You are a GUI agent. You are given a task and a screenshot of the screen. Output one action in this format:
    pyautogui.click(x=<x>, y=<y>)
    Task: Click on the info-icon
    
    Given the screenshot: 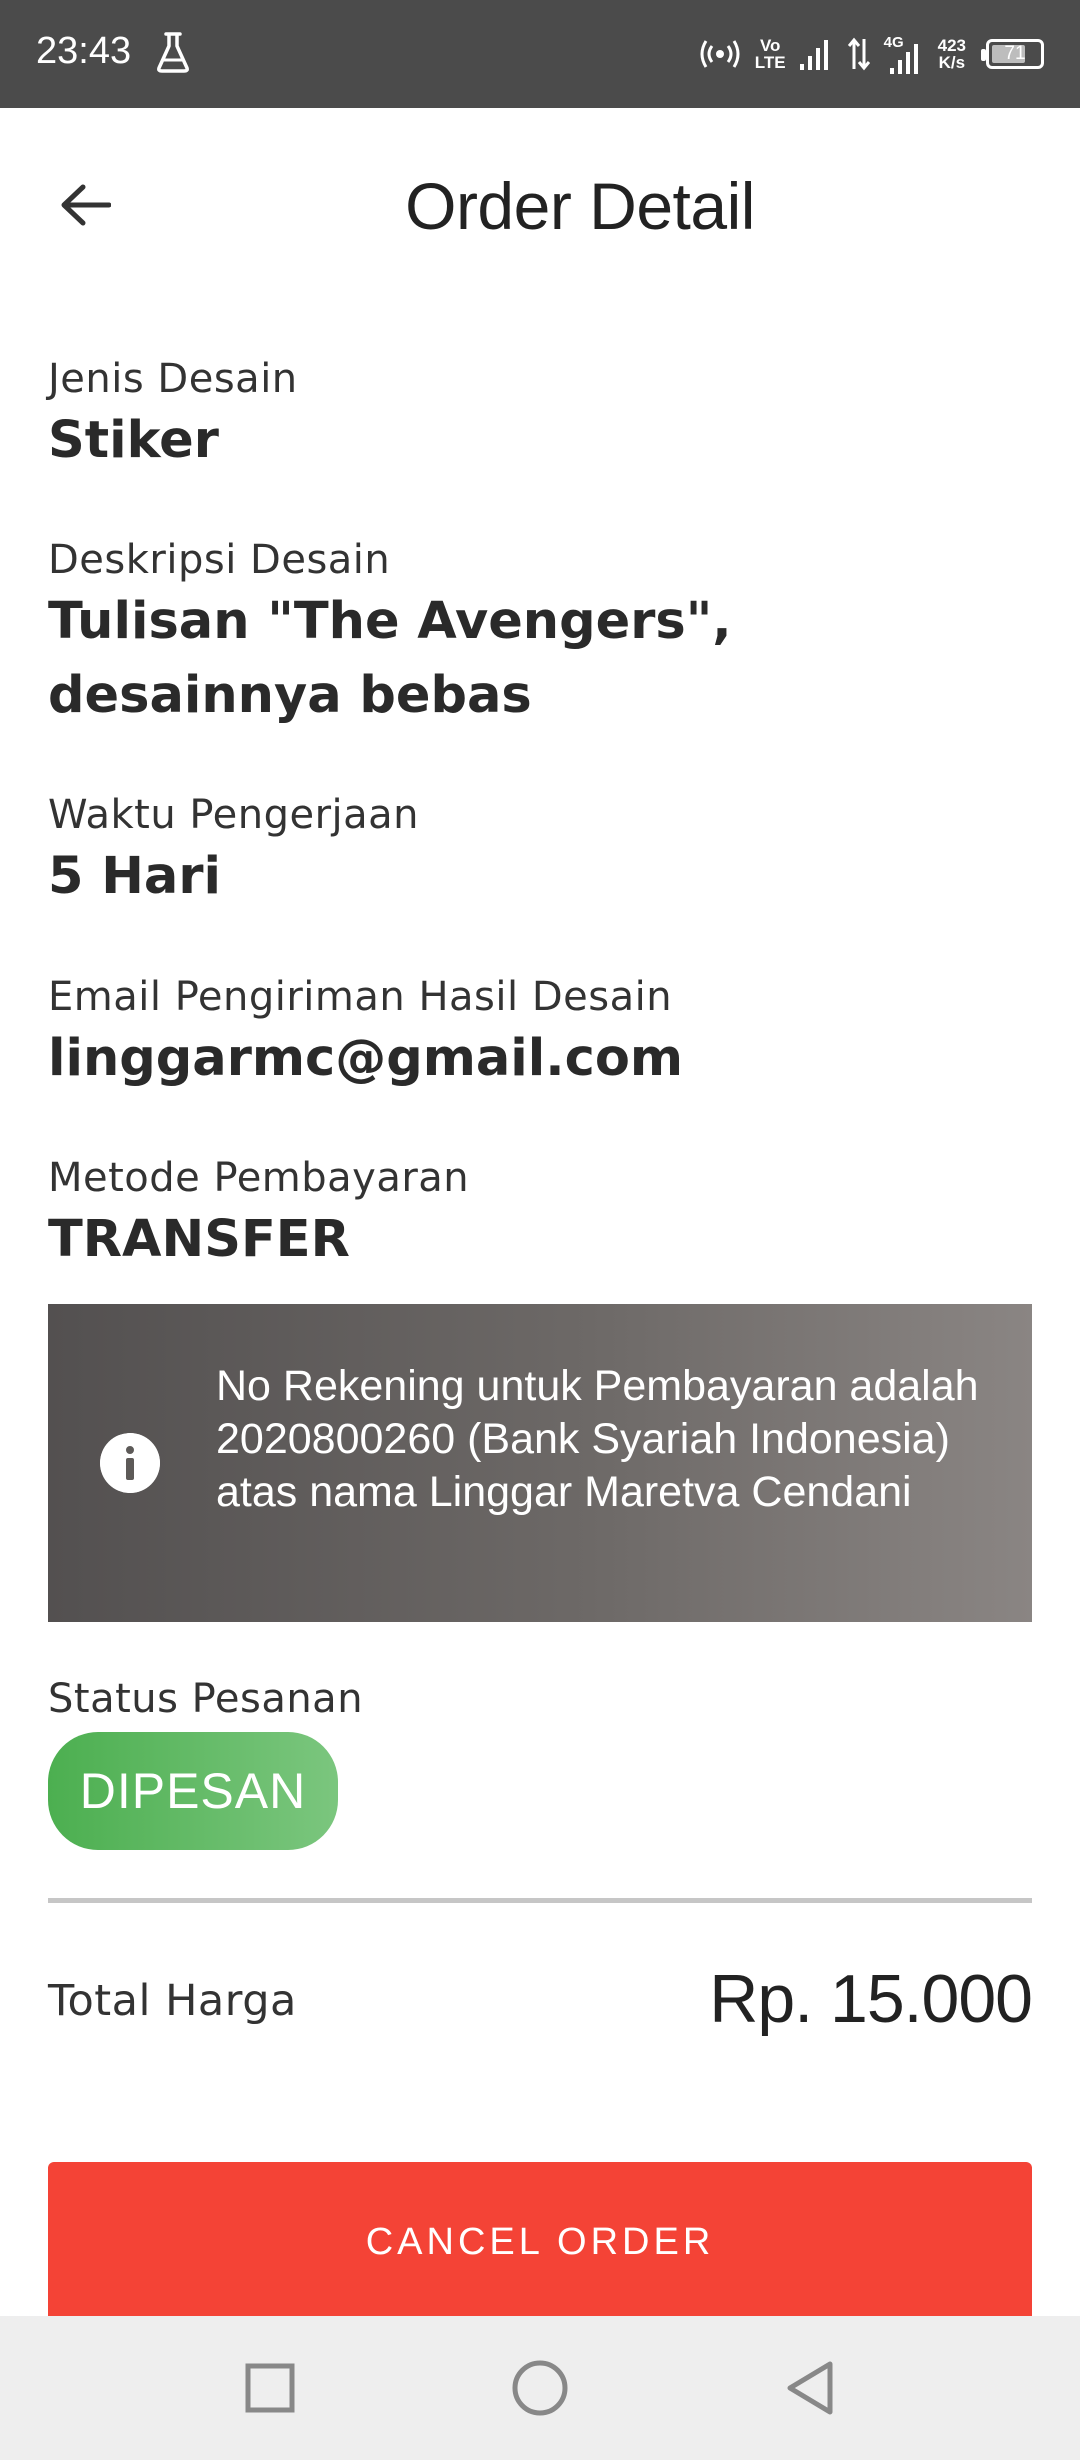 What is the action you would take?
    pyautogui.click(x=130, y=1463)
    